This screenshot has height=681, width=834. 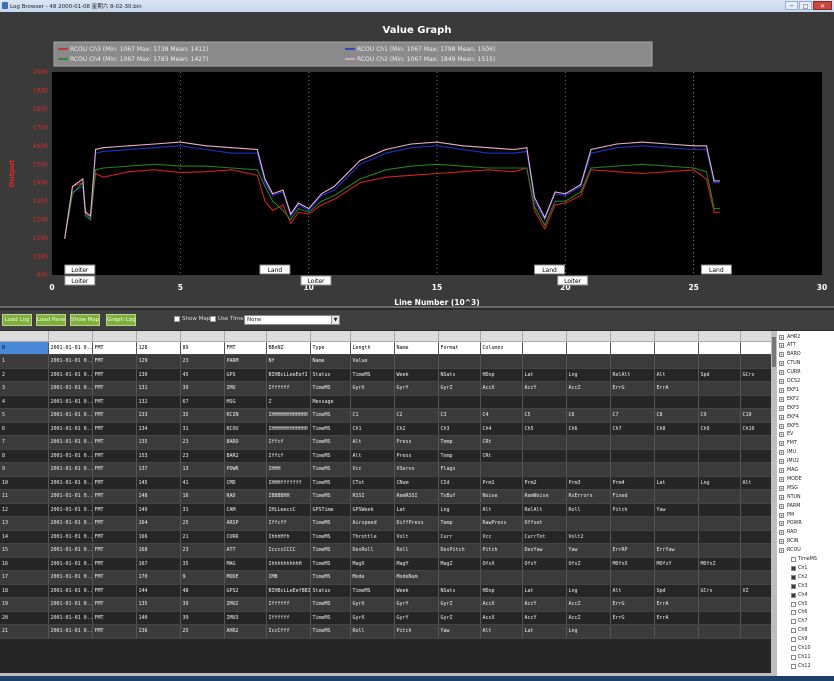 I want to click on tree-group-node: + RCOU, so click(x=790, y=551).